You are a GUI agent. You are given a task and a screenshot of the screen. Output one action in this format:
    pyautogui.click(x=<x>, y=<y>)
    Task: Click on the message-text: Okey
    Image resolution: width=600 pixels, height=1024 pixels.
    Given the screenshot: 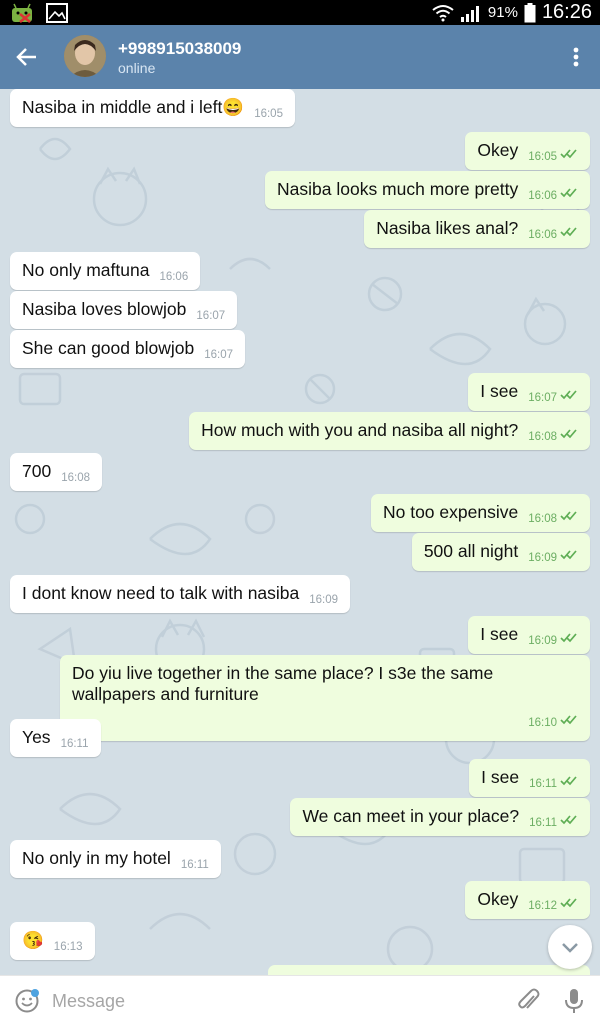 What is the action you would take?
    pyautogui.click(x=498, y=150)
    